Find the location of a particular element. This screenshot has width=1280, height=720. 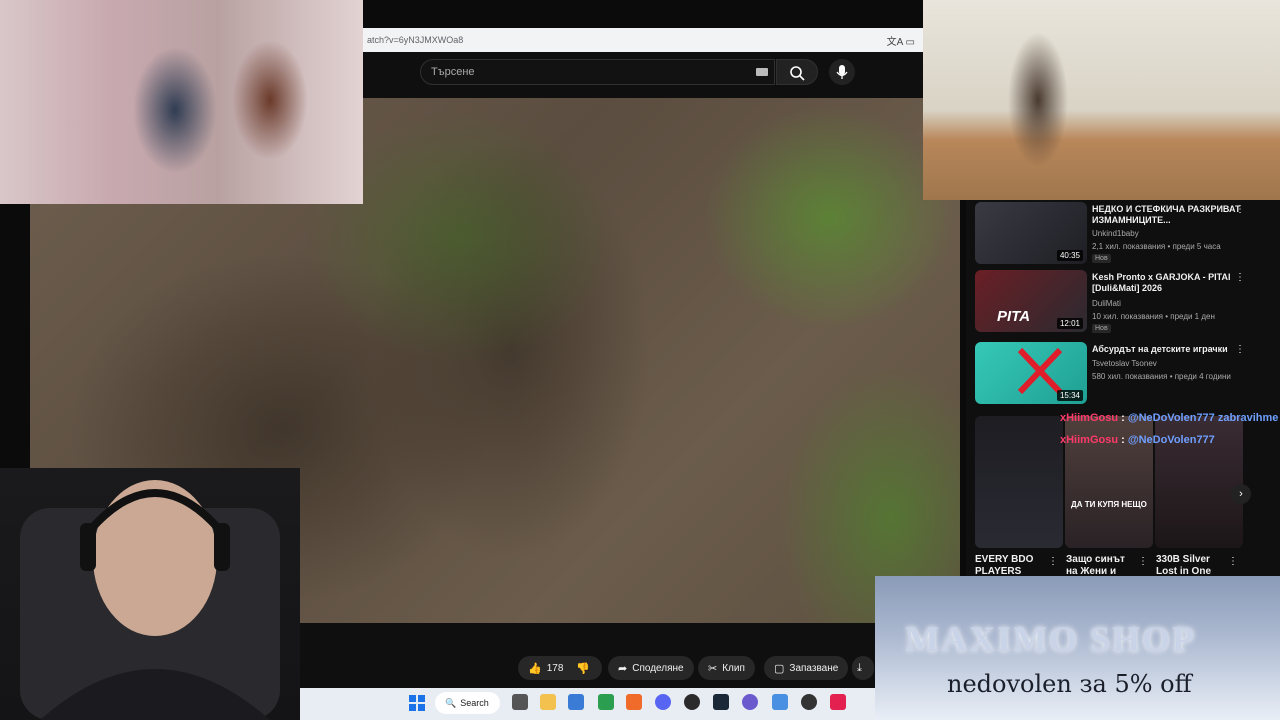

video-thumbnail: 40:35 is located at coordinates (1031, 233).